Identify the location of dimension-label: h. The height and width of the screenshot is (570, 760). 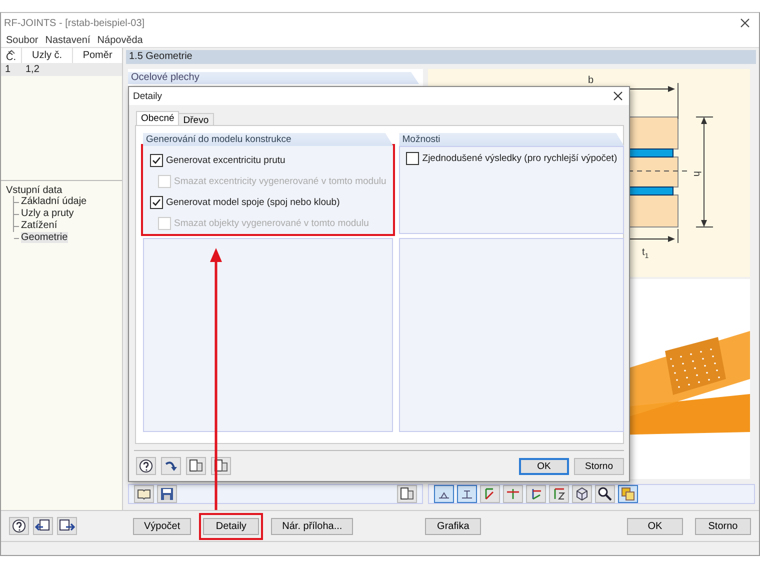
(696, 174).